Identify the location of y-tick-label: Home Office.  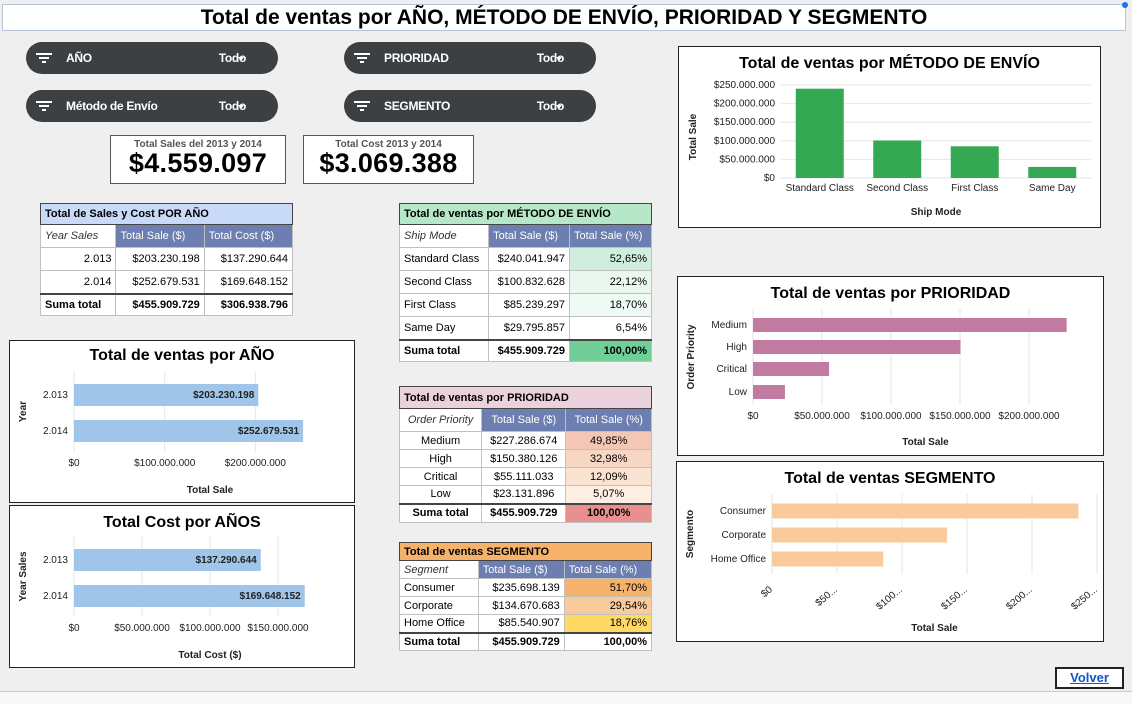
(739, 559).